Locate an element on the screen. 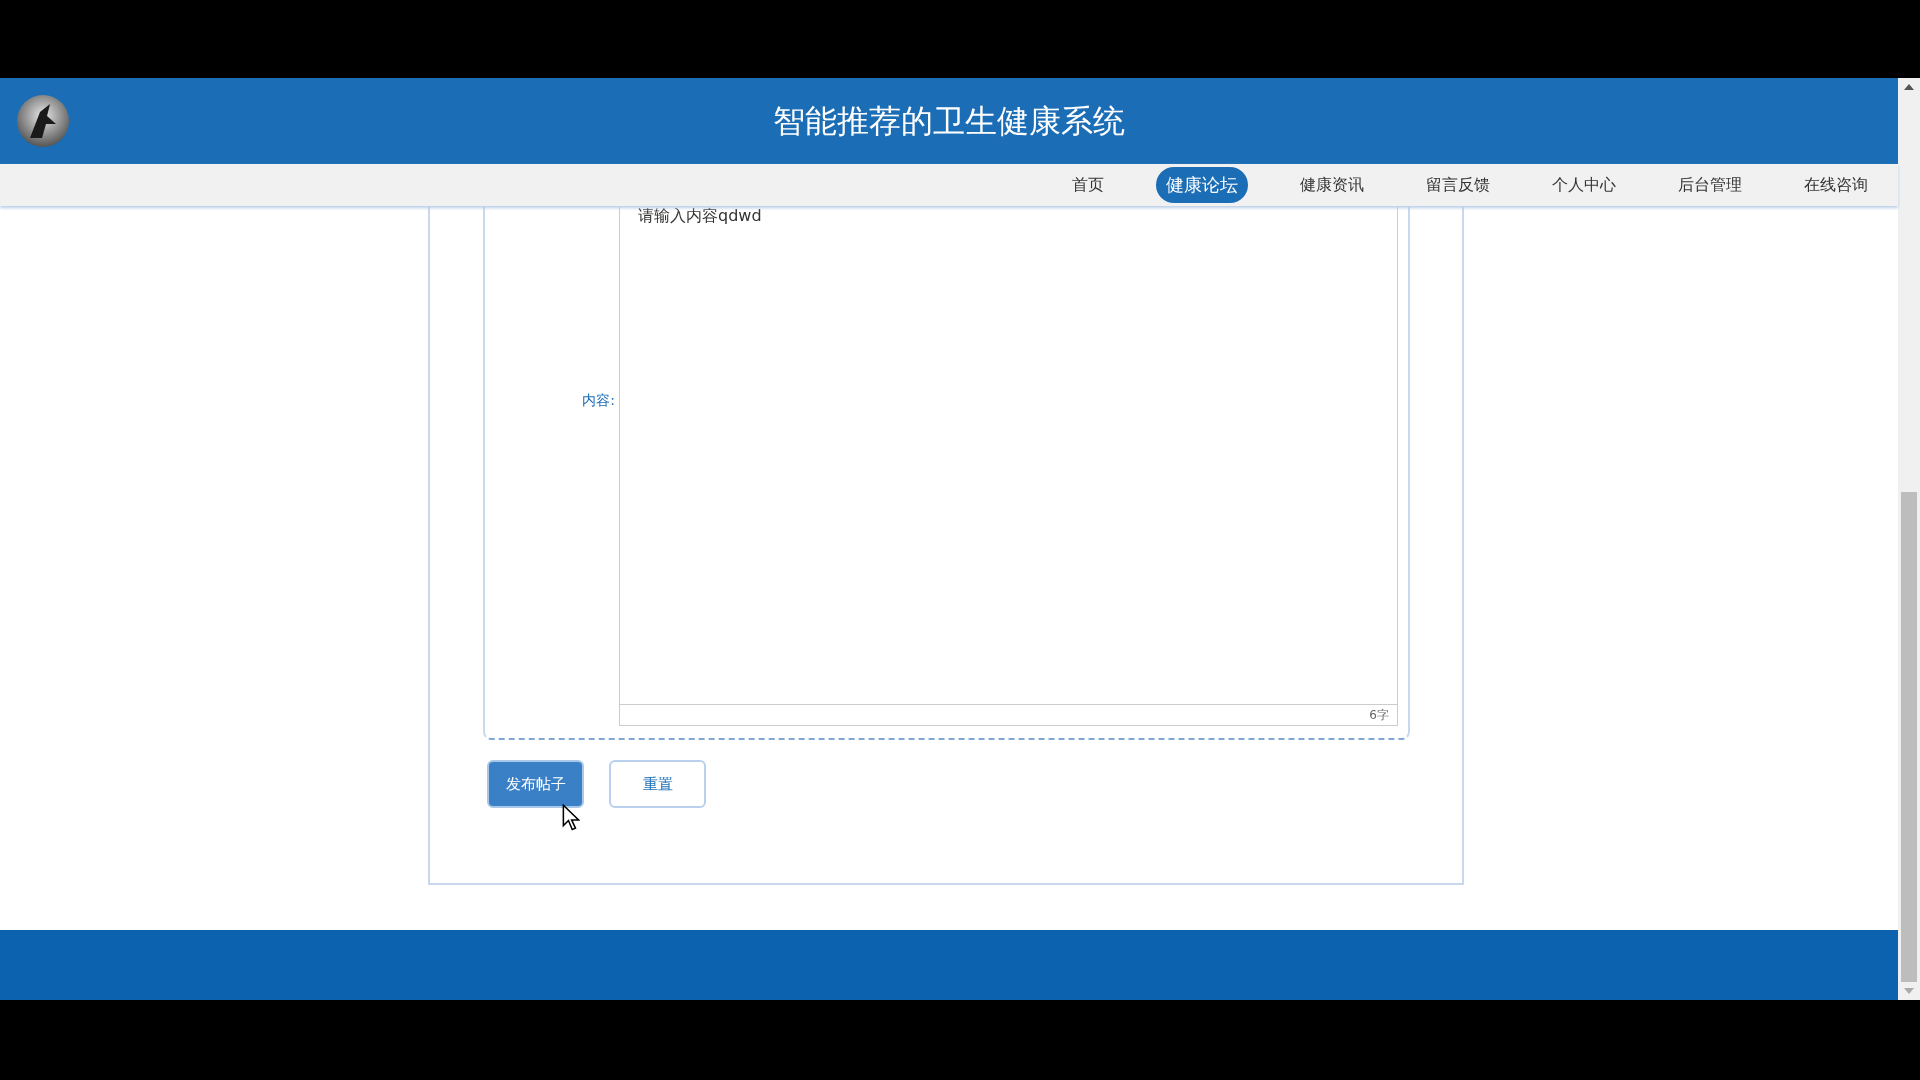 This screenshot has height=1080, width=1920. nav-tab: 首页 is located at coordinates (1088, 185).